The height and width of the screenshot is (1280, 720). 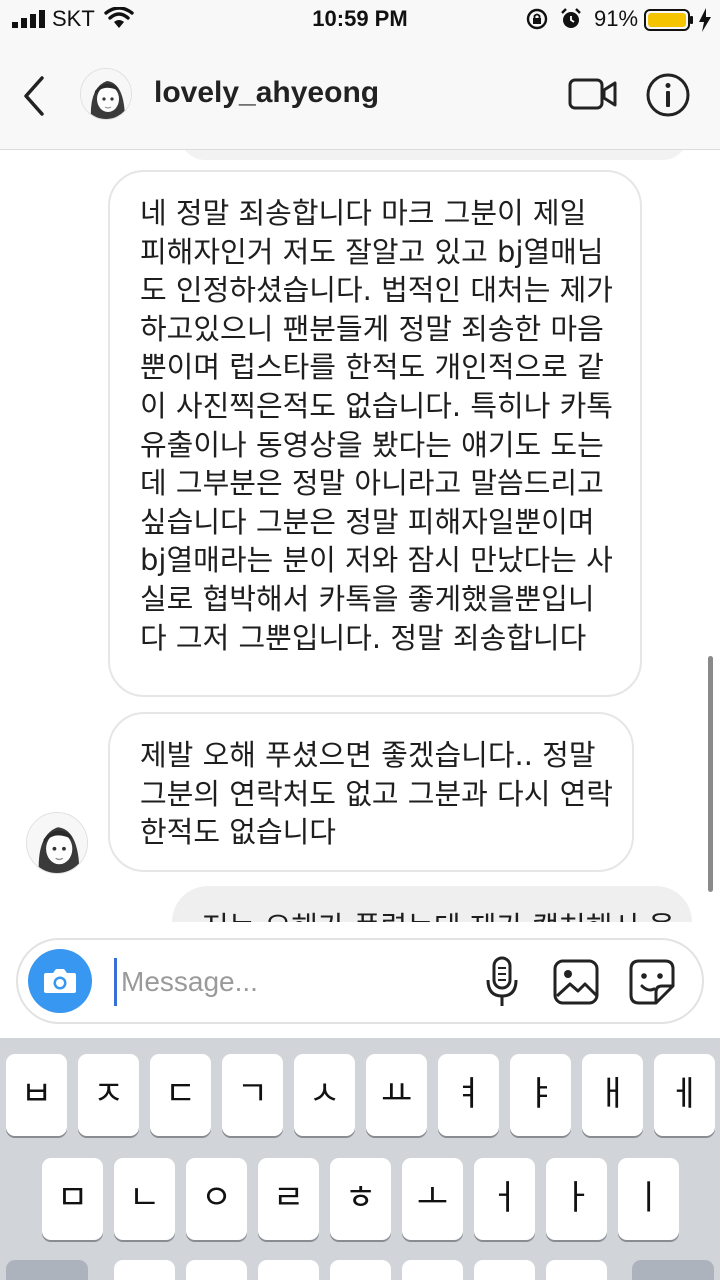 What do you see at coordinates (36, 1095) in the screenshot?
I see `key: ㅂ` at bounding box center [36, 1095].